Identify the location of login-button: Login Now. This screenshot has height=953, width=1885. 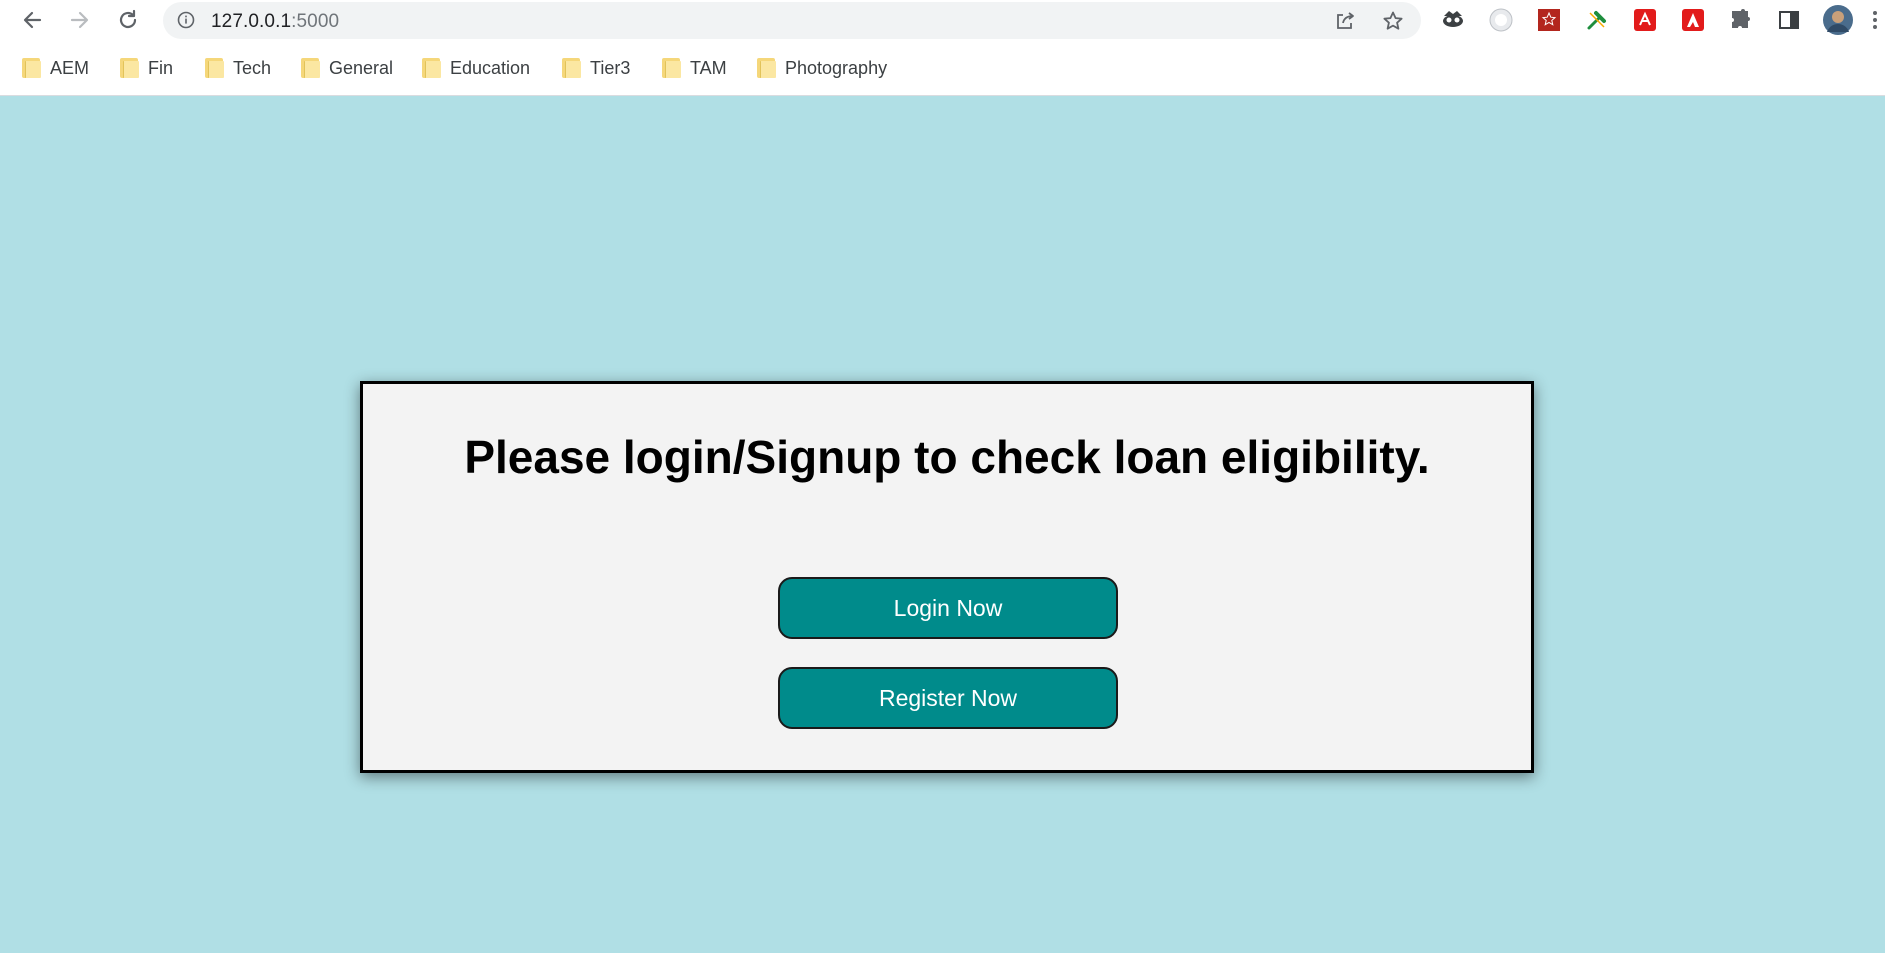
(948, 608).